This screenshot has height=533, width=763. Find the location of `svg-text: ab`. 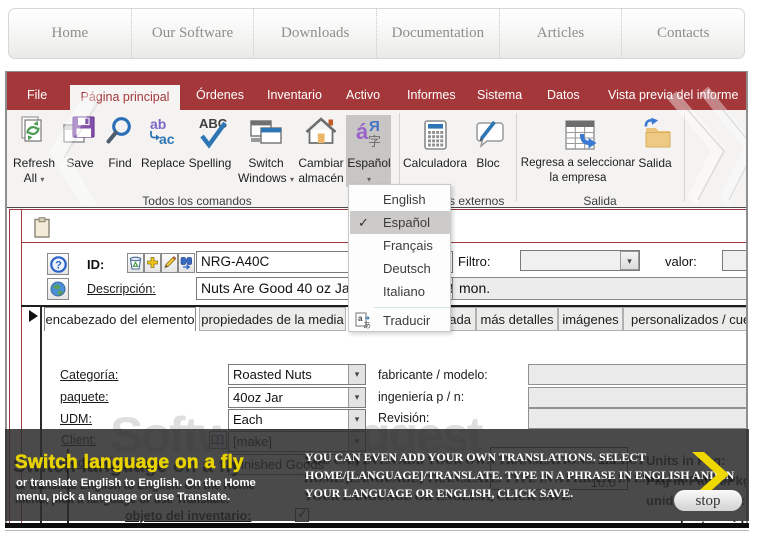

svg-text: ab is located at coordinates (158, 124).